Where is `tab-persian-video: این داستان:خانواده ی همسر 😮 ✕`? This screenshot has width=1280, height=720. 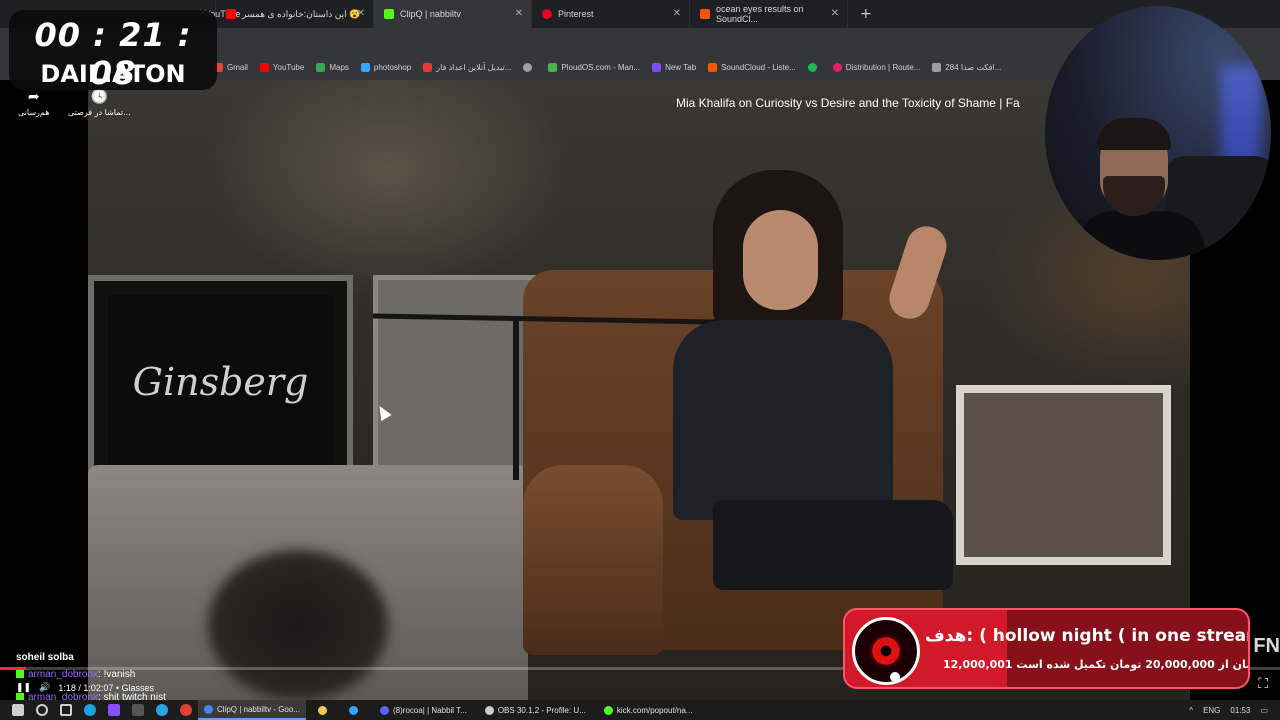 tab-persian-video: این داستان:خانواده ی همسر 😮 ✕ is located at coordinates (295, 14).